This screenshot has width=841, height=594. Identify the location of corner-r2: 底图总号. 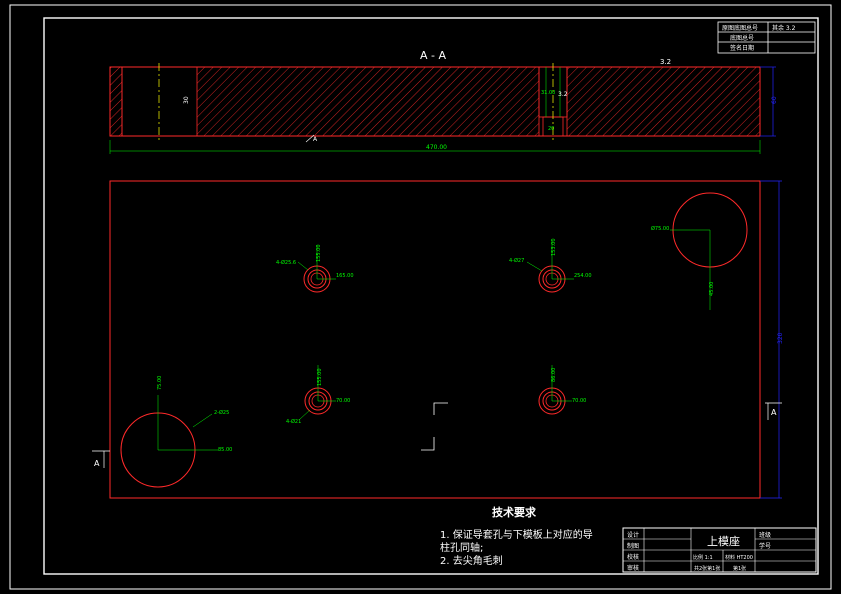
(742, 38).